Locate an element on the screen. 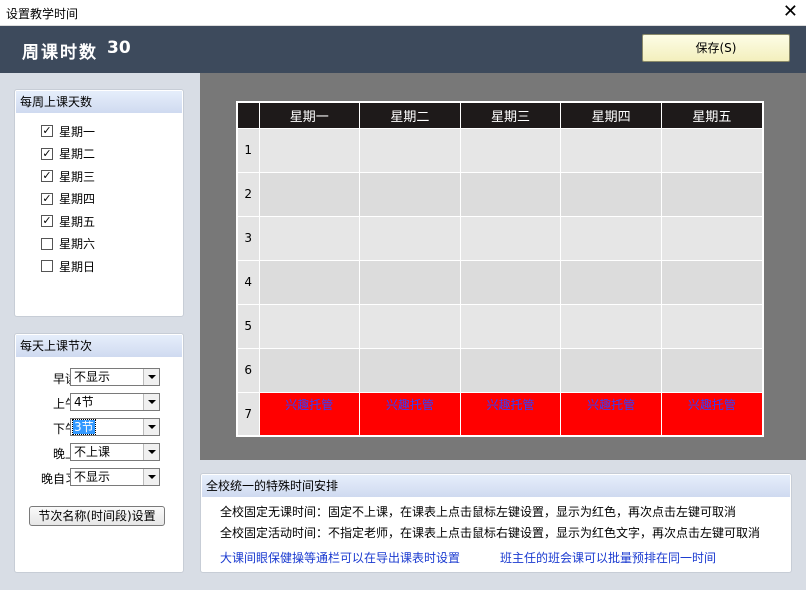 The height and width of the screenshot is (590, 806). days-panel-title: 每周上课天数 is located at coordinates (99, 102).